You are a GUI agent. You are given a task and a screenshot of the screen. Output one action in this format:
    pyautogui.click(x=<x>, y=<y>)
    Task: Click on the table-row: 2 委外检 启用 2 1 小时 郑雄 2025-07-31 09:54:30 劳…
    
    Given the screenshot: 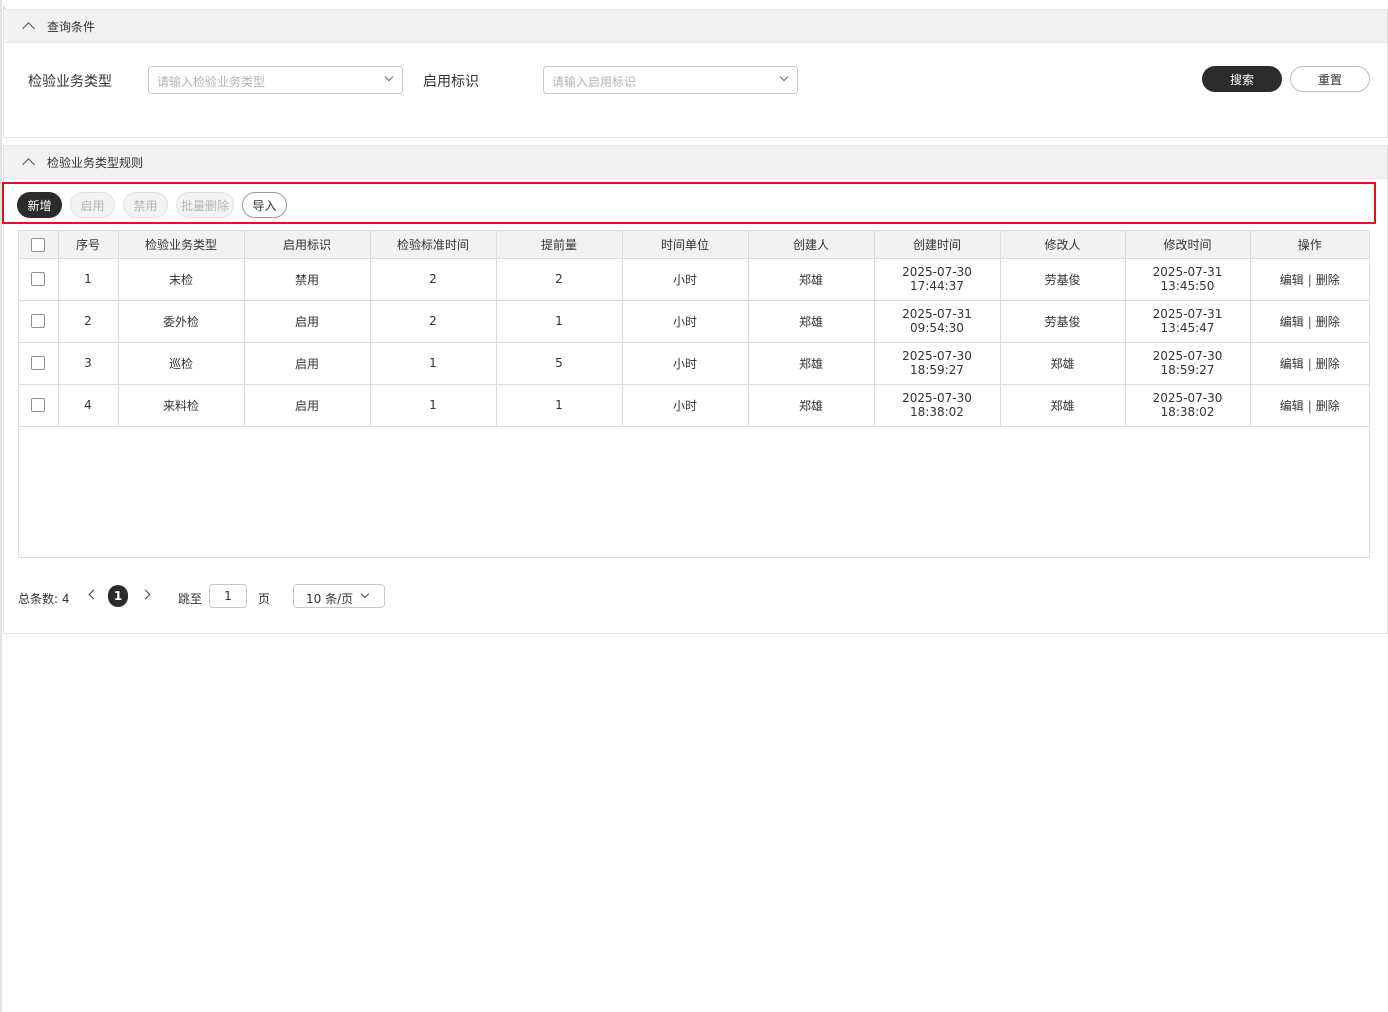 What is the action you would take?
    pyautogui.click(x=694, y=321)
    